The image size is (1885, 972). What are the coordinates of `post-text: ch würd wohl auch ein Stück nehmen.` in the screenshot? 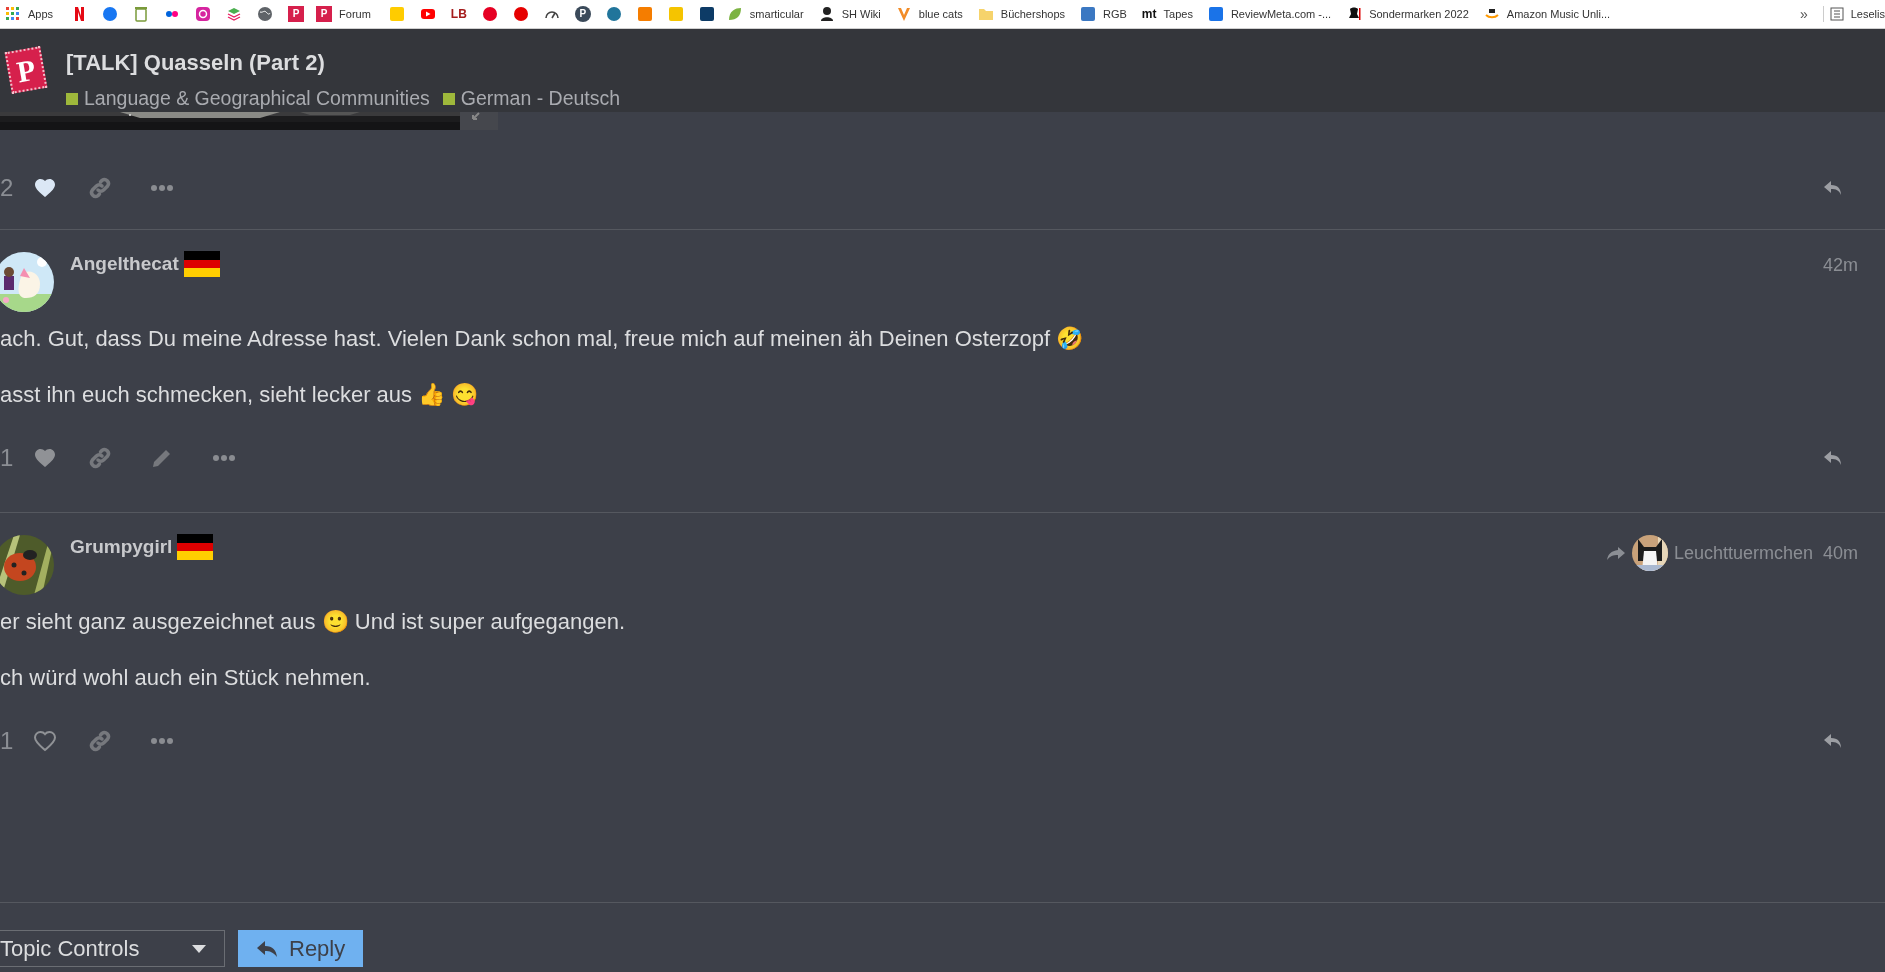 It's located at (186, 678).